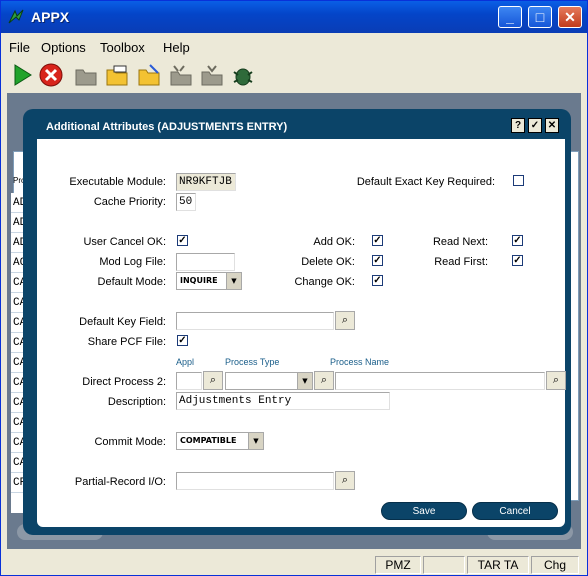 This screenshot has width=588, height=576. What do you see at coordinates (498, 565) in the screenshot?
I see `status-tarta: TAR TA` at bounding box center [498, 565].